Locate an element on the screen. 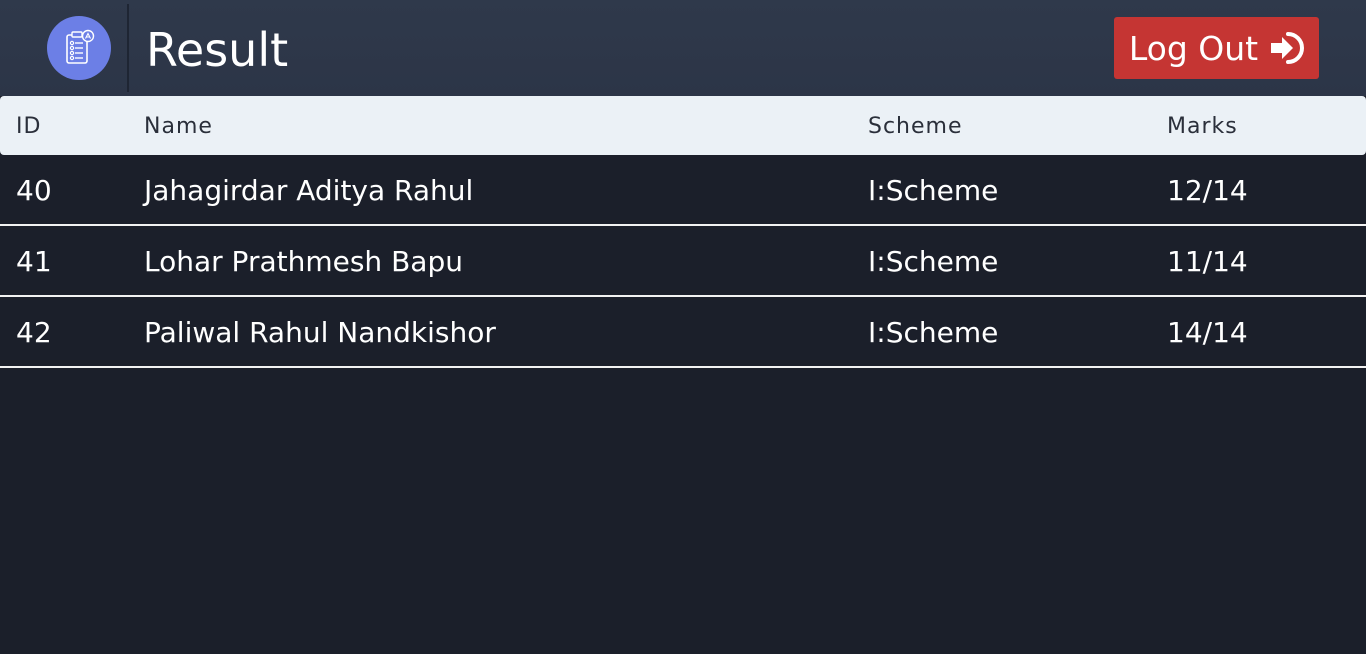  cell-id: 42 is located at coordinates (34, 332).